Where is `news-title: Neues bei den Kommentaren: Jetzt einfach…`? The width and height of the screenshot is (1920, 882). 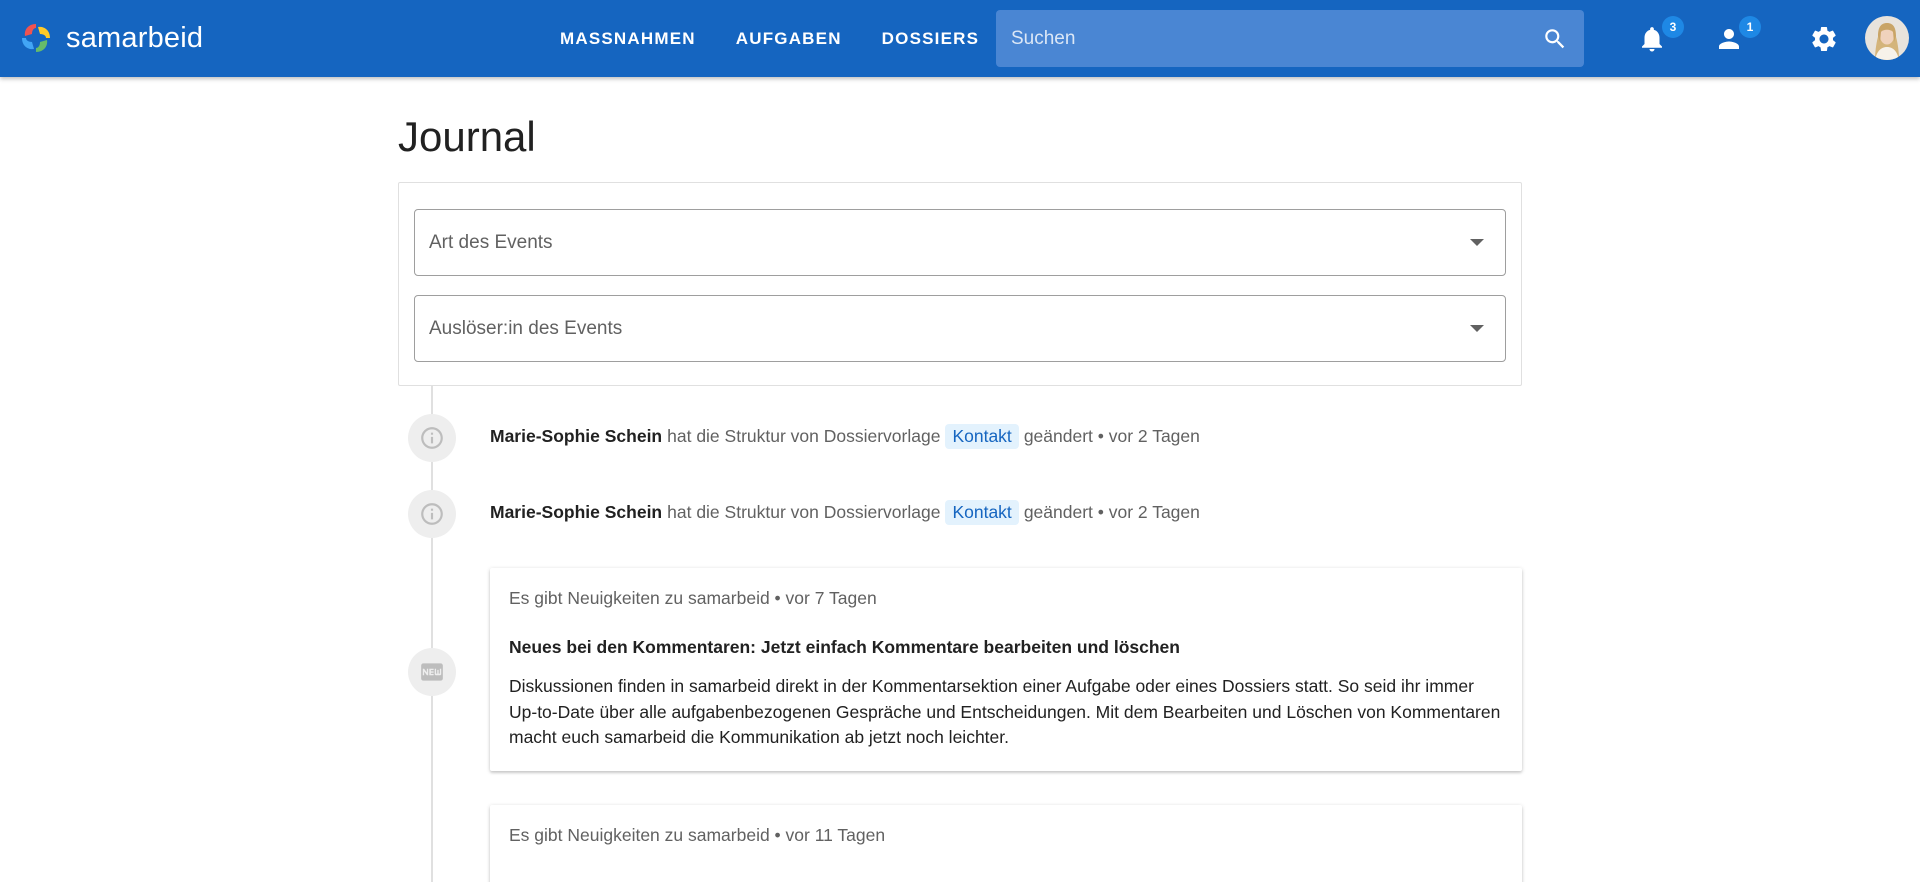 news-title: Neues bei den Kommentaren: Jetzt einfach… is located at coordinates (844, 647).